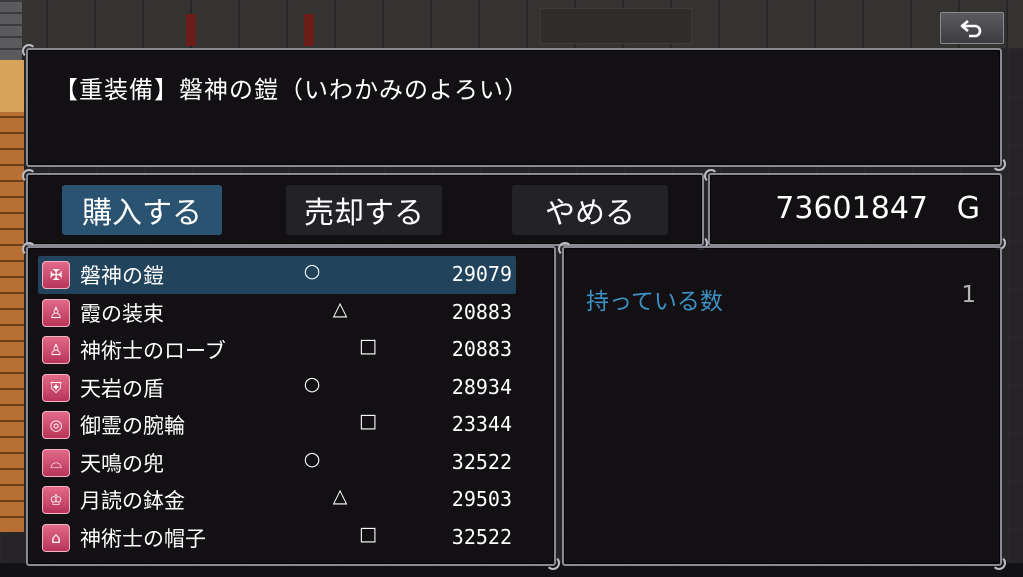  I want to click on command-window: 購入する 売却する やめる, so click(365, 209).